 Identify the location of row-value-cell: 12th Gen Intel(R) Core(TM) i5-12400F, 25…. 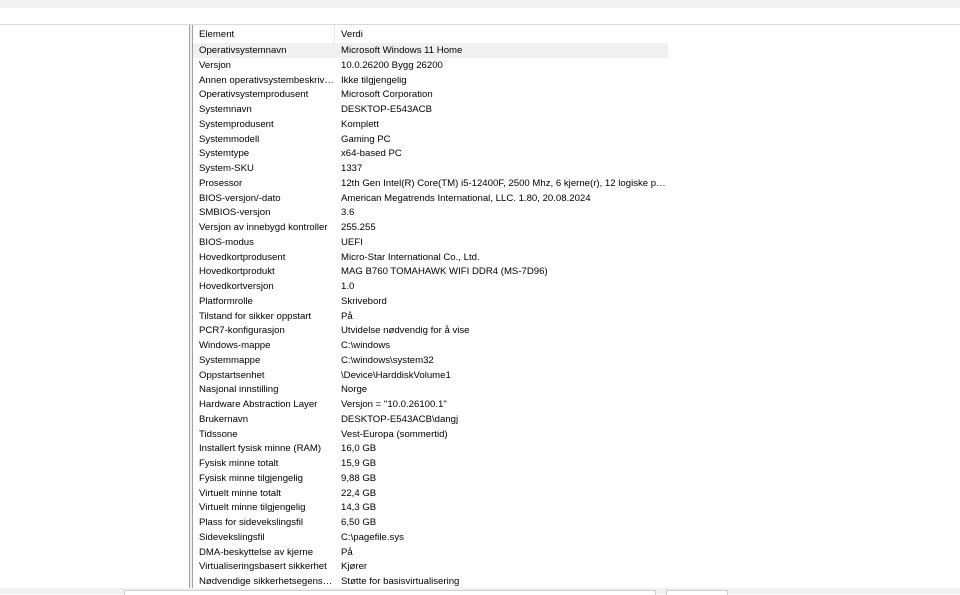
(504, 183).